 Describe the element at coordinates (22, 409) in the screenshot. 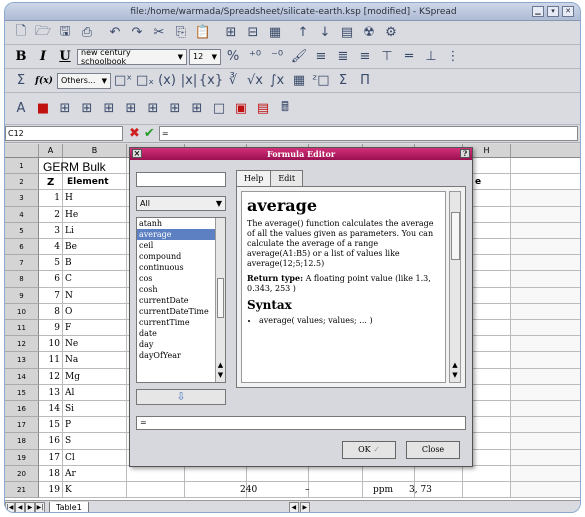

I see `row-header: 16` at that location.